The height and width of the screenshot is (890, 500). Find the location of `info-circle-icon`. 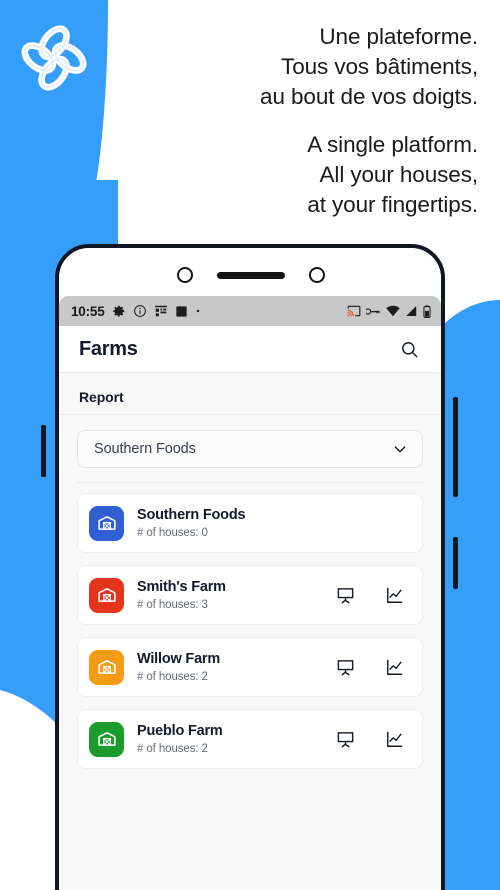

info-circle-icon is located at coordinates (139, 311).